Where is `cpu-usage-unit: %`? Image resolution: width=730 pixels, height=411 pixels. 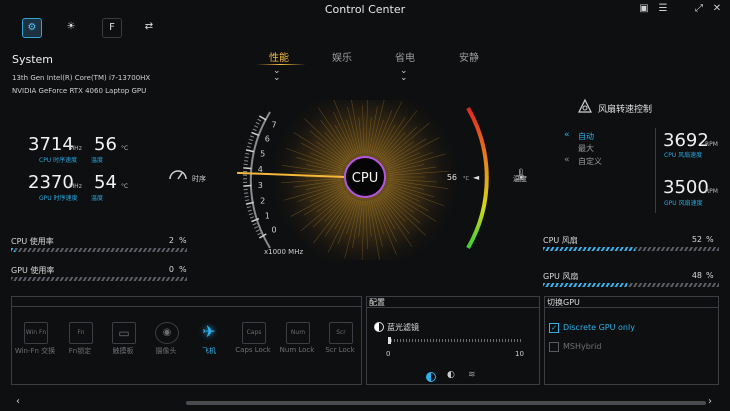 cpu-usage-unit: % is located at coordinates (183, 240).